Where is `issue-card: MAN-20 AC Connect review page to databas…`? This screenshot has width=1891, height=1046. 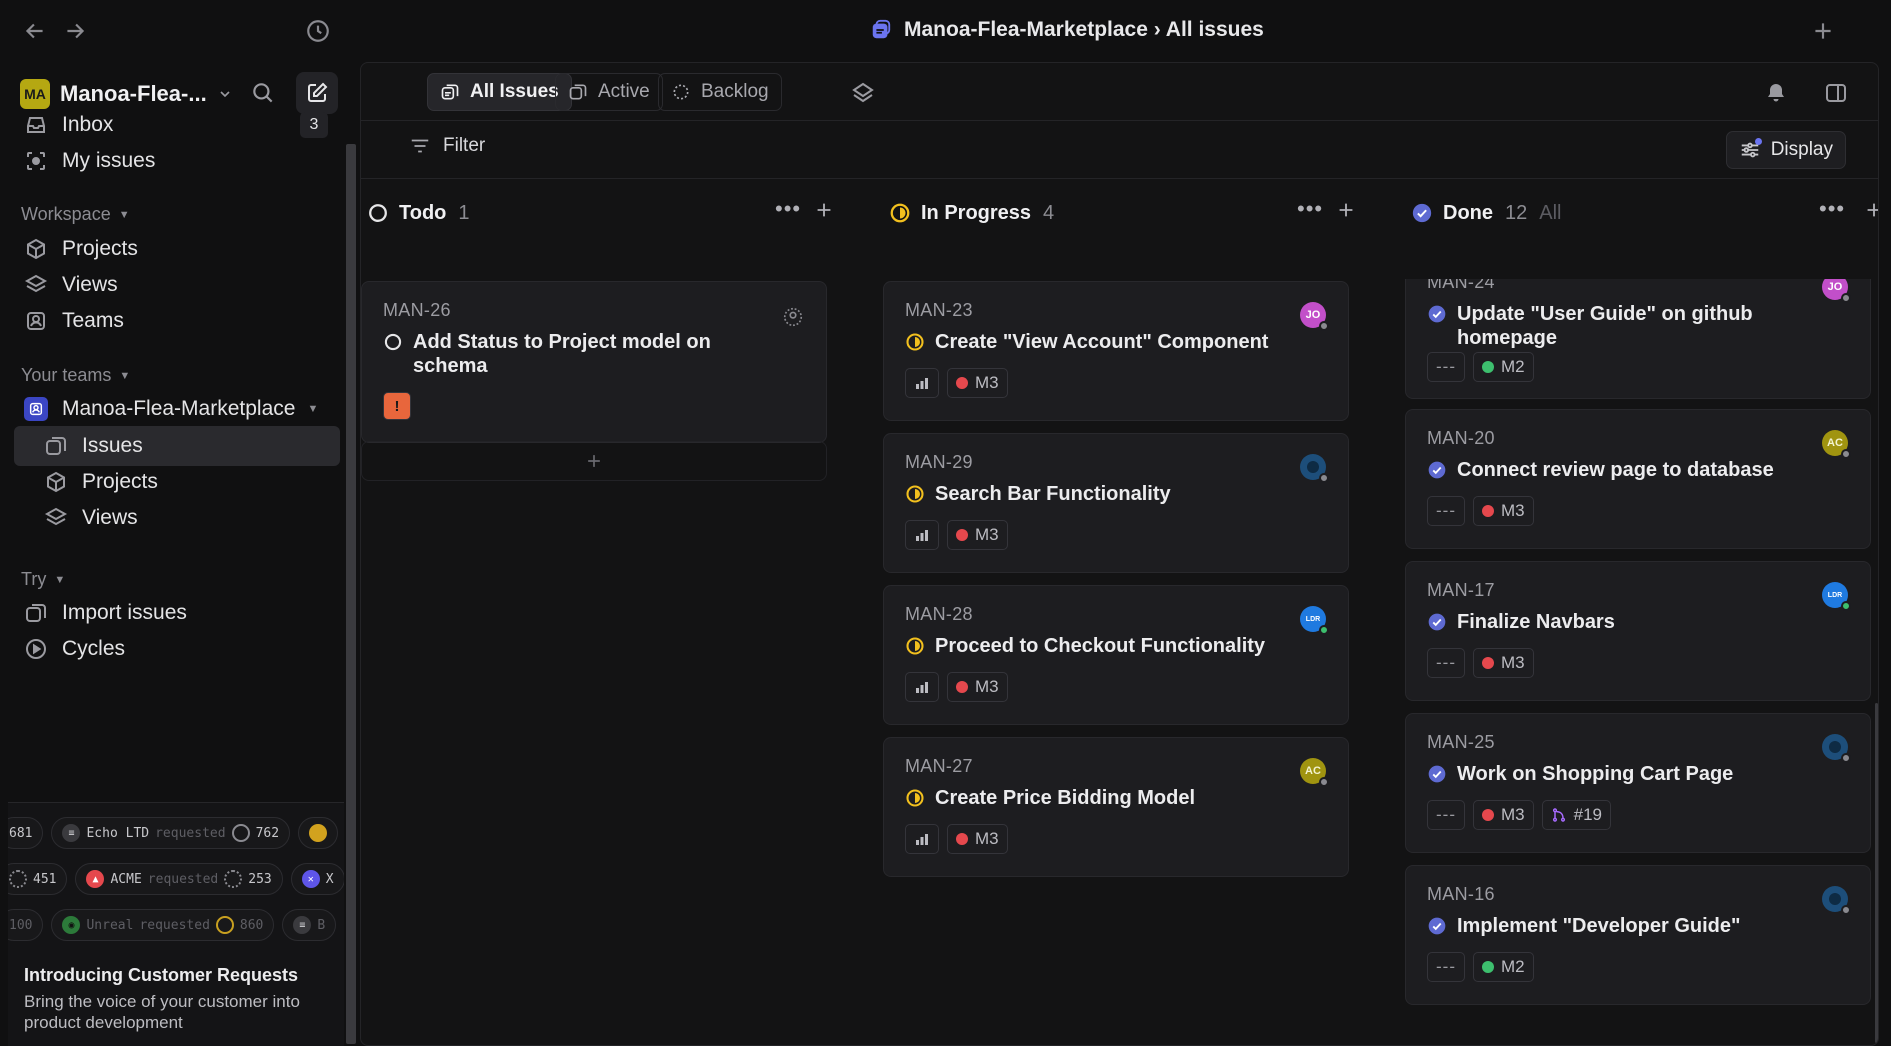 issue-card: MAN-20 AC Connect review page to databas… is located at coordinates (1638, 479).